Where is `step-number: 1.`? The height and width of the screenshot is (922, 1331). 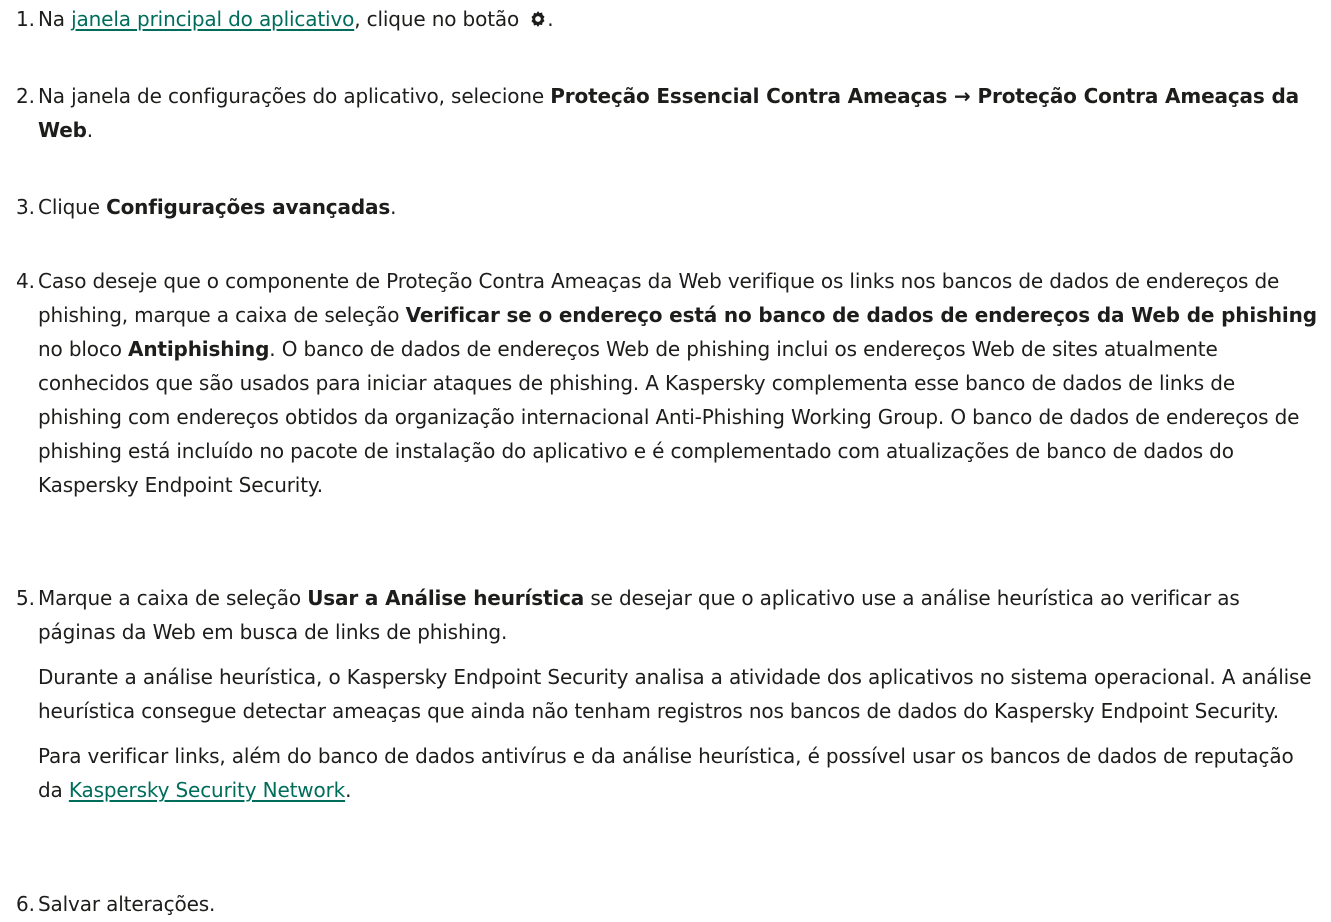
step-number: 1. is located at coordinates (25, 19).